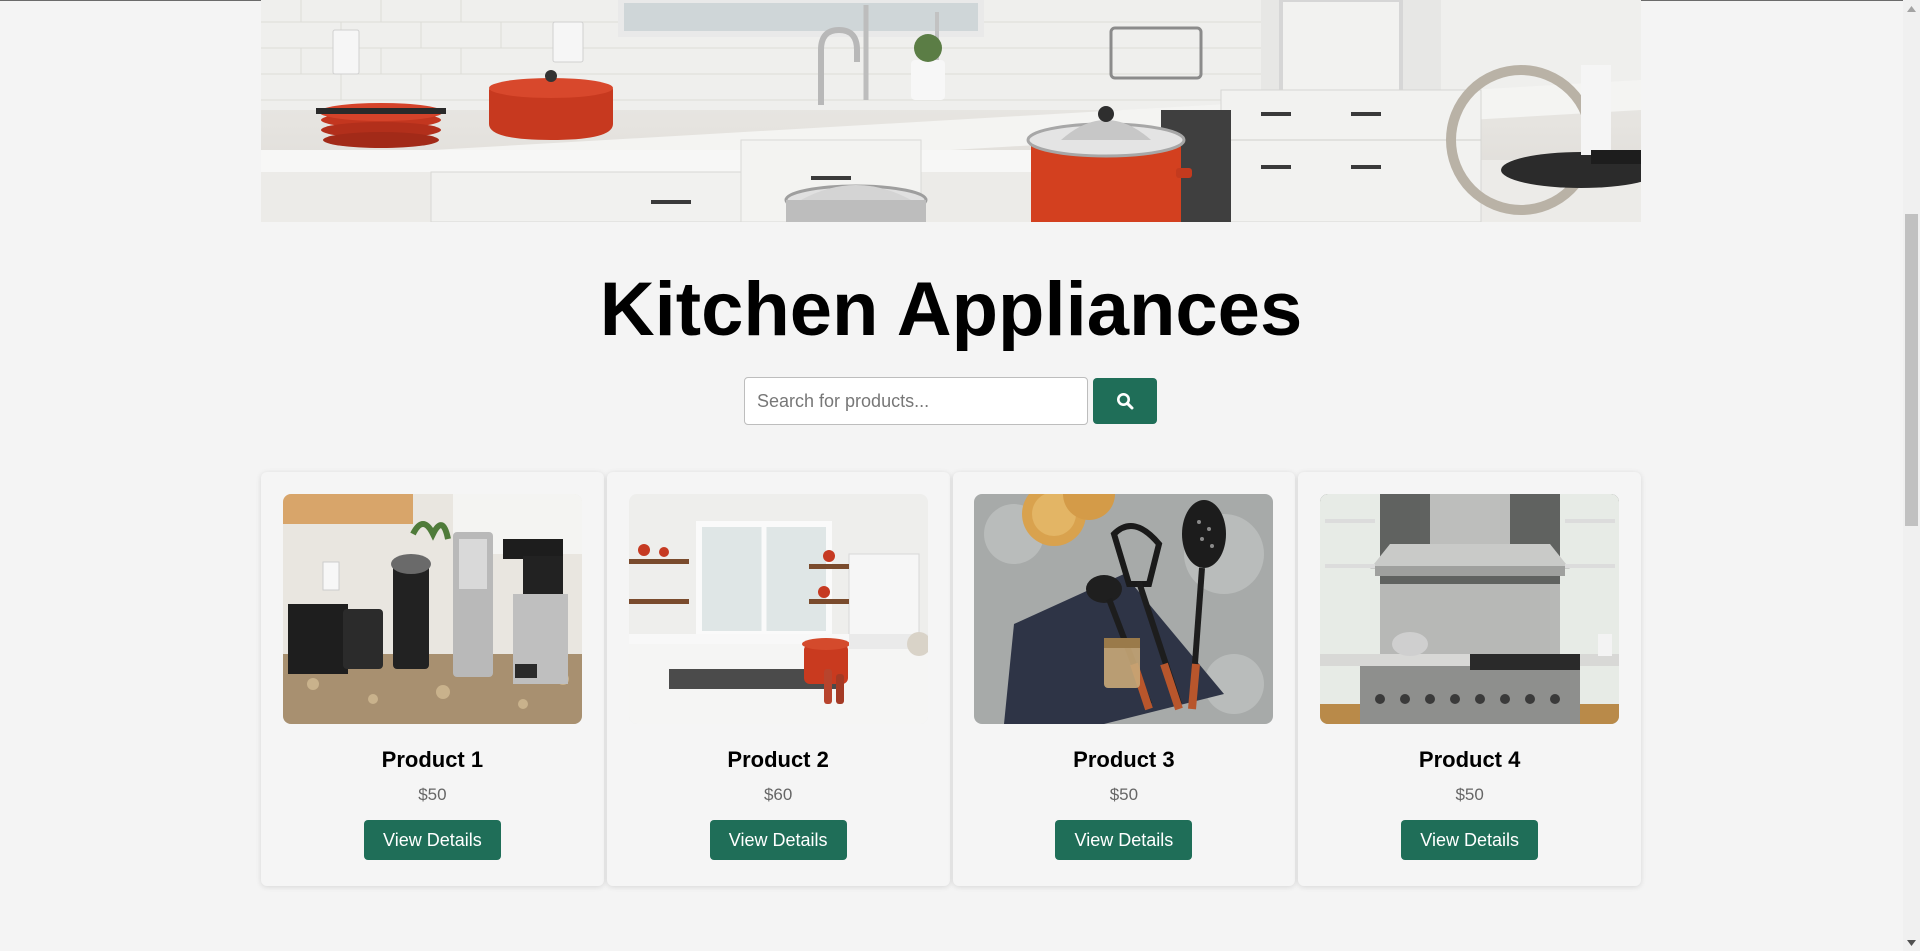 The width and height of the screenshot is (1920, 951). I want to click on scroll-down-arrow-icon, so click(1911, 942).